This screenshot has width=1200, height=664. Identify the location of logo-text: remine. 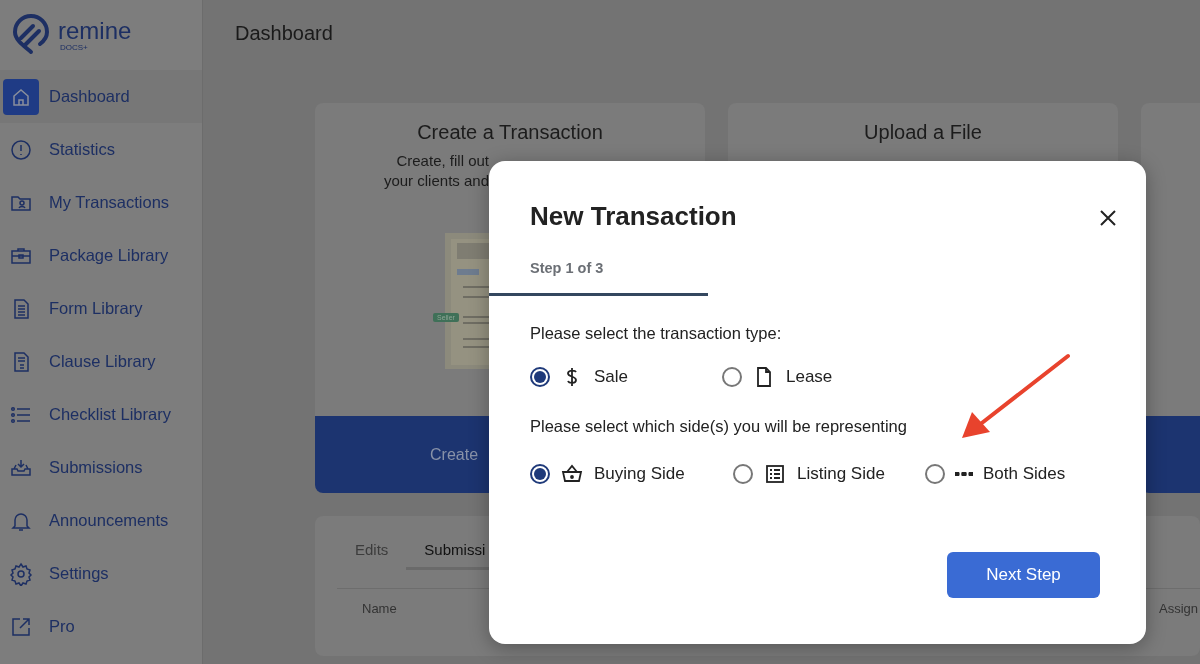
(95, 30).